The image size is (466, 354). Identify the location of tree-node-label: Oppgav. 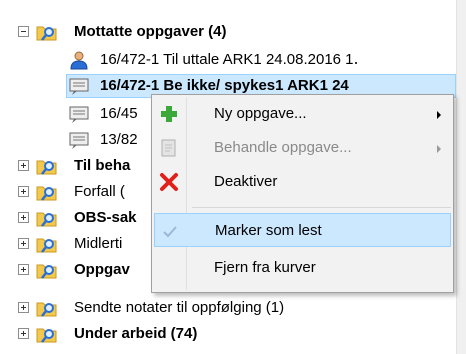
(102, 269).